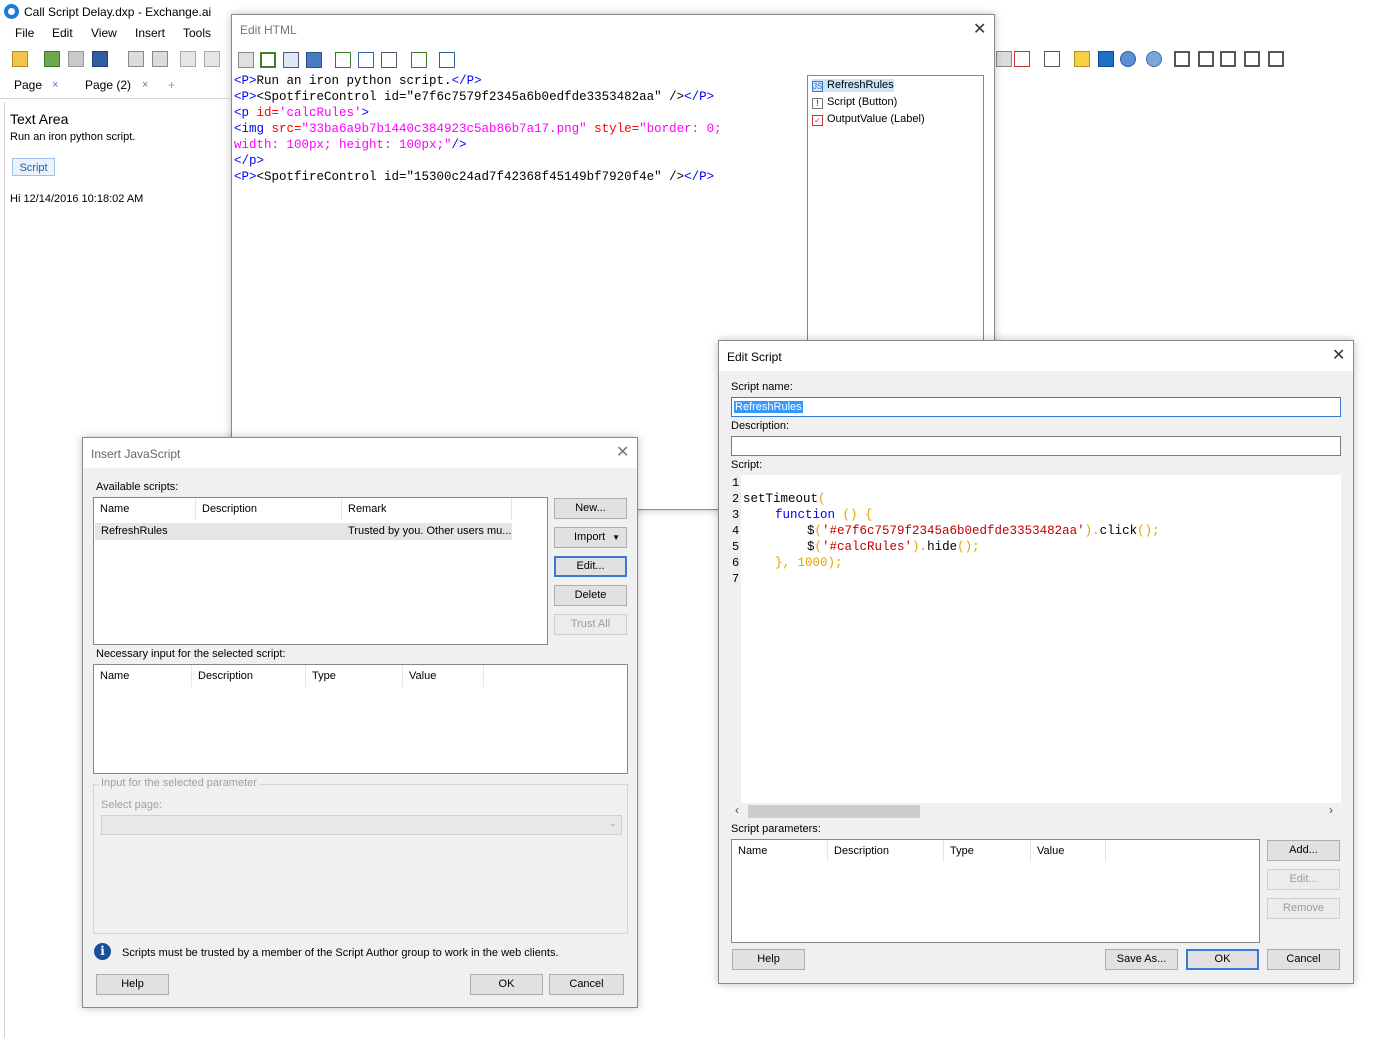 The height and width of the screenshot is (1038, 1382). I want to click on import-button: Import ▼, so click(590, 537).